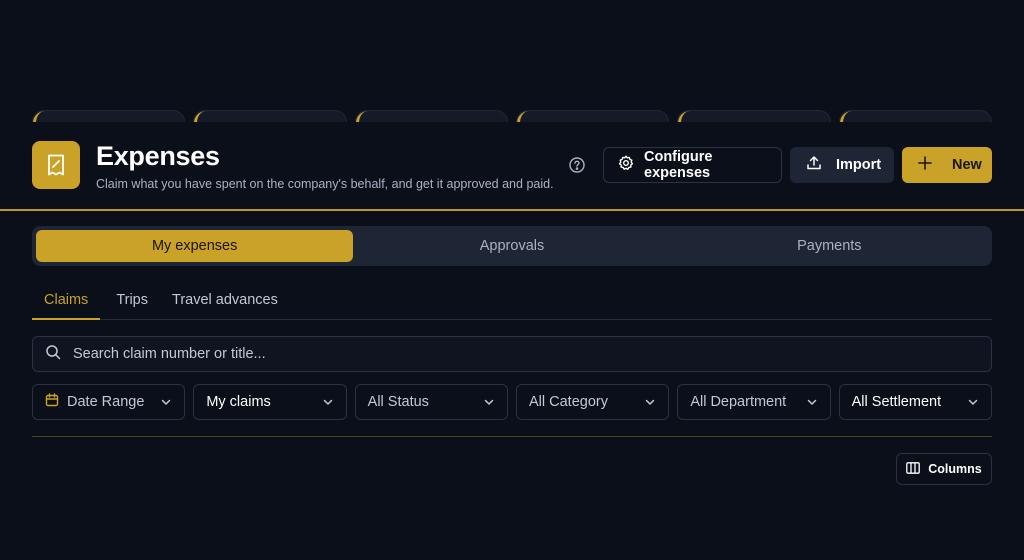  What do you see at coordinates (626, 165) in the screenshot?
I see `gear-icon` at bounding box center [626, 165].